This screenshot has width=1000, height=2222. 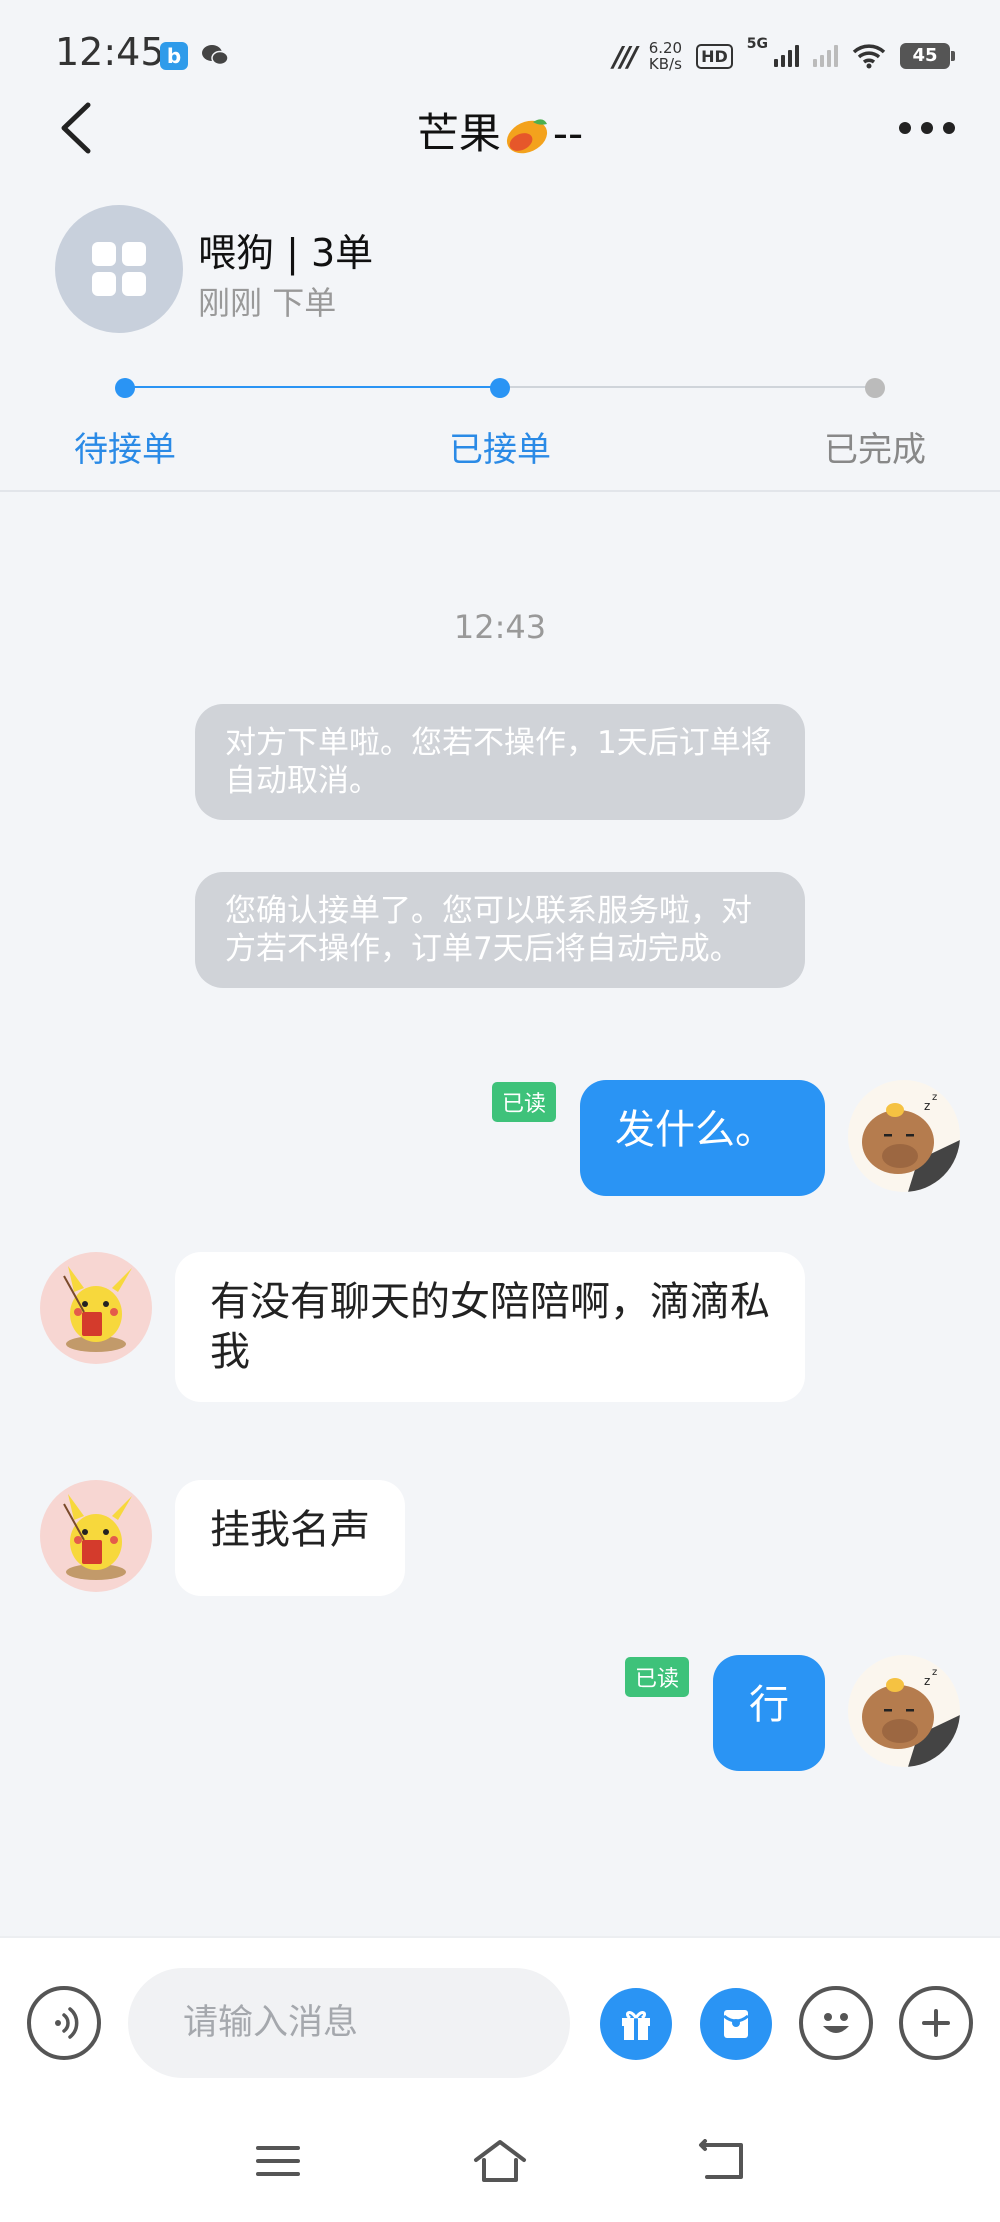 I want to click on title-text: 芒果, so click(x=458, y=133).